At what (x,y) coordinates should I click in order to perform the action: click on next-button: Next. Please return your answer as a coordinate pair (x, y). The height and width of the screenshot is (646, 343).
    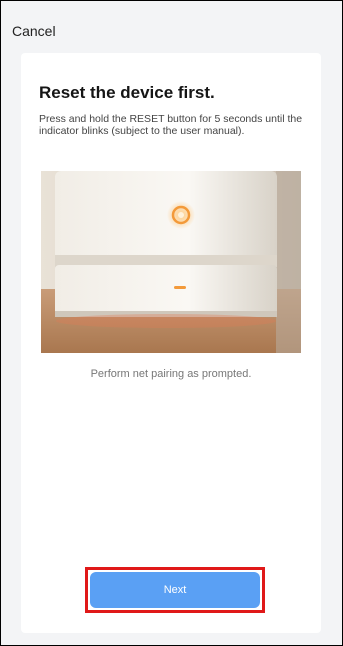
    Looking at the image, I should click on (175, 590).